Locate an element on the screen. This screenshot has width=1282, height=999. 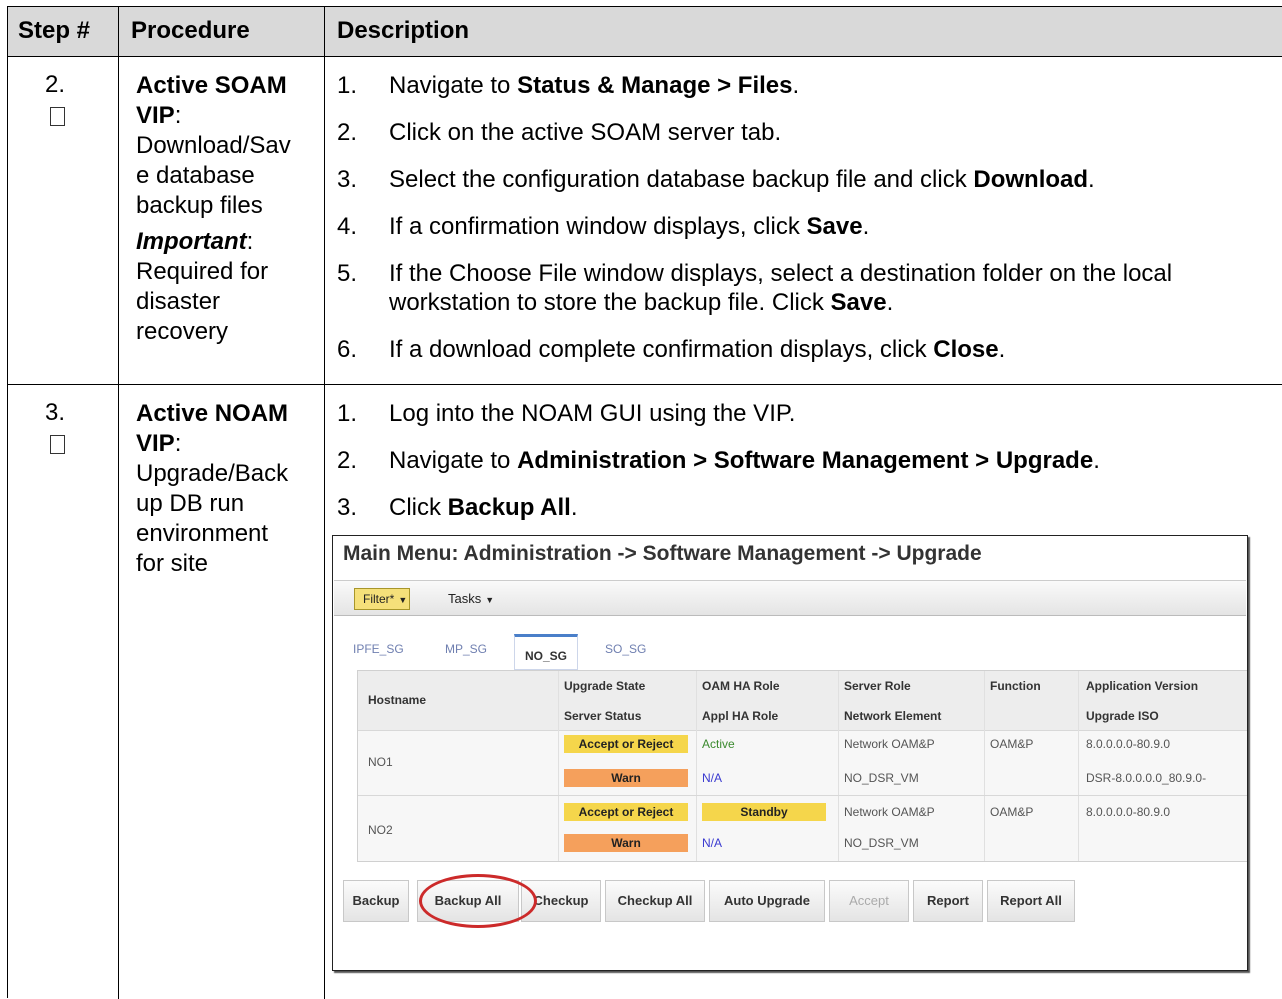
instruction-step: 1. Navigate to Status & Manage > Files. is located at coordinates (803, 85).